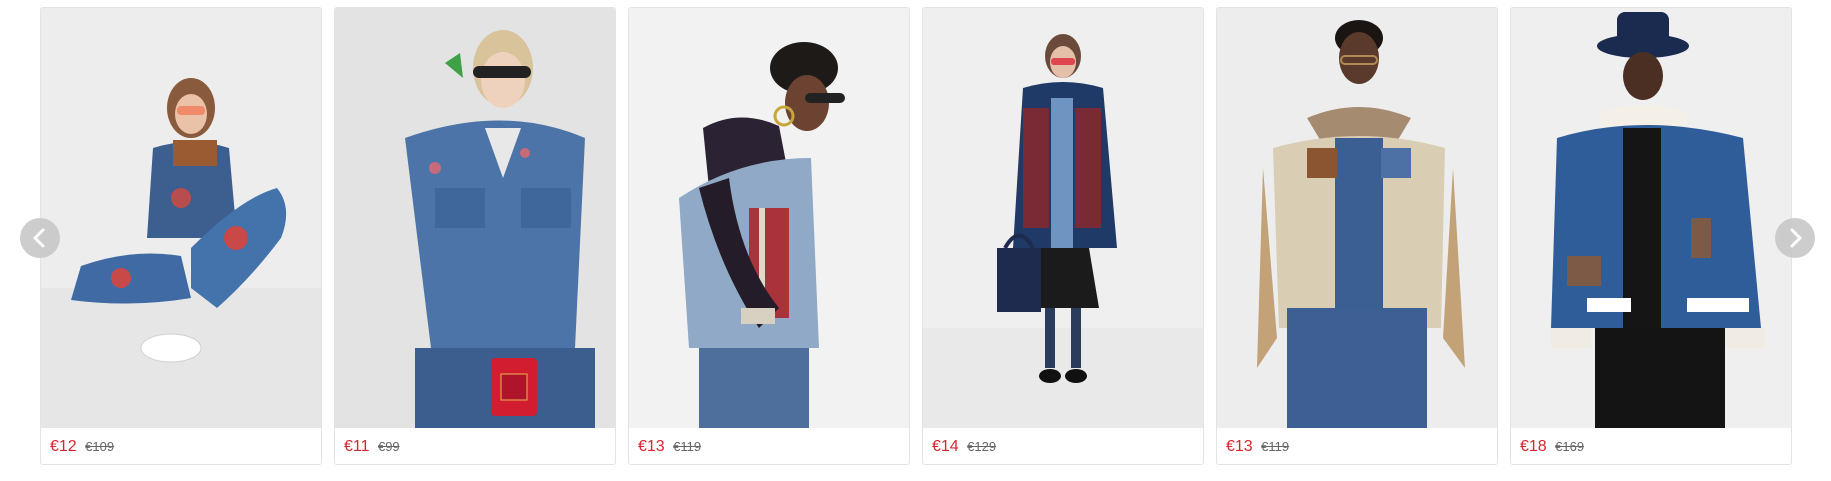 The image size is (1831, 481). I want to click on price-original: €169, so click(1570, 446).